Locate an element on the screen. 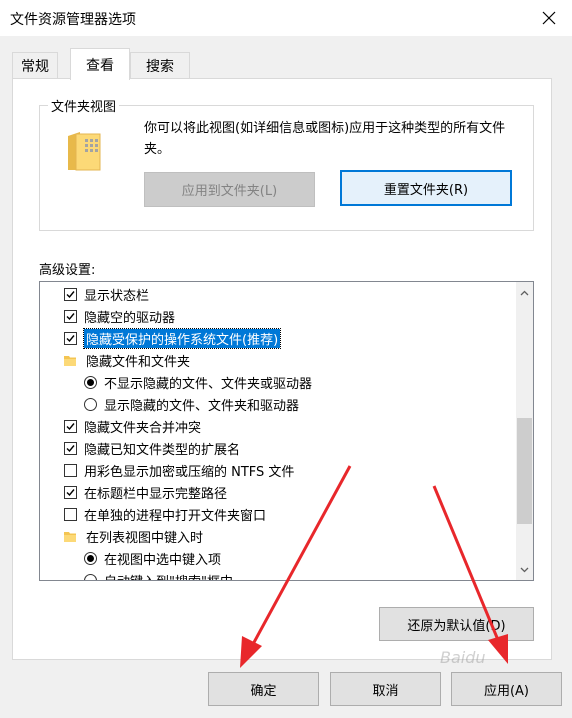 The image size is (572, 718). option-label: 不显示隐藏的文件、文件夹或驱动器 is located at coordinates (208, 384).